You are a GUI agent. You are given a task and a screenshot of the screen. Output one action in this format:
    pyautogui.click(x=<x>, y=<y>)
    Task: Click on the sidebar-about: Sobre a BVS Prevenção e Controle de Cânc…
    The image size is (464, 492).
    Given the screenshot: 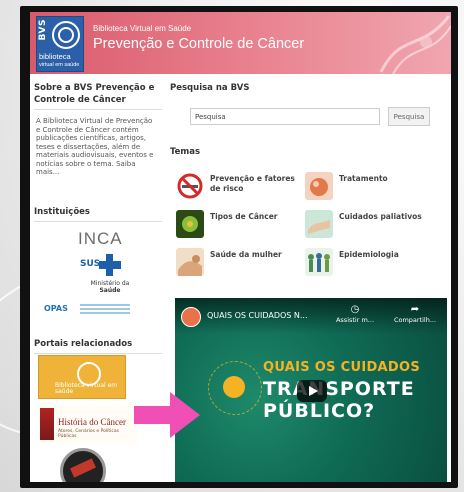 What is the action you would take?
    pyautogui.click(x=98, y=129)
    